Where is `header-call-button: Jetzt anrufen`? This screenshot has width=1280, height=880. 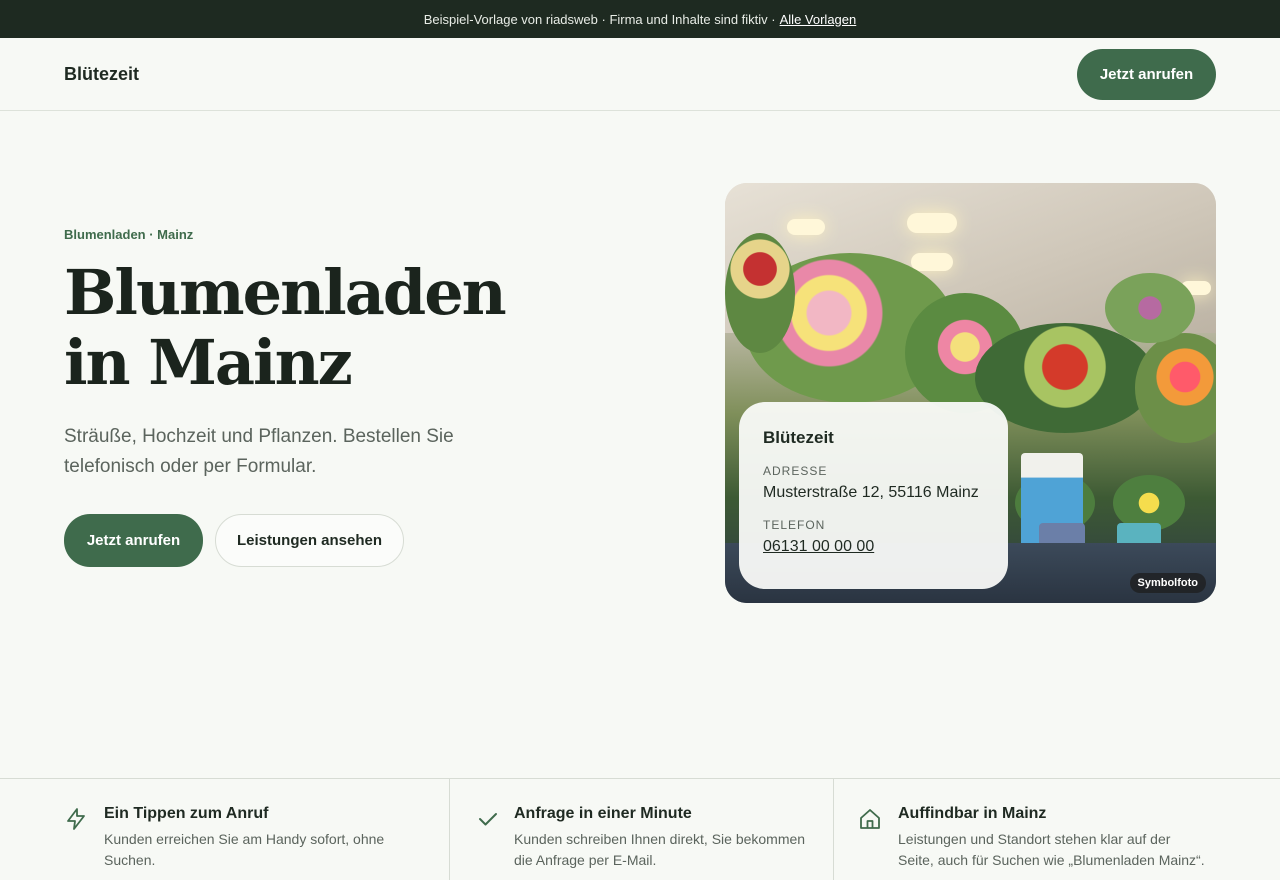 header-call-button: Jetzt anrufen is located at coordinates (1146, 74).